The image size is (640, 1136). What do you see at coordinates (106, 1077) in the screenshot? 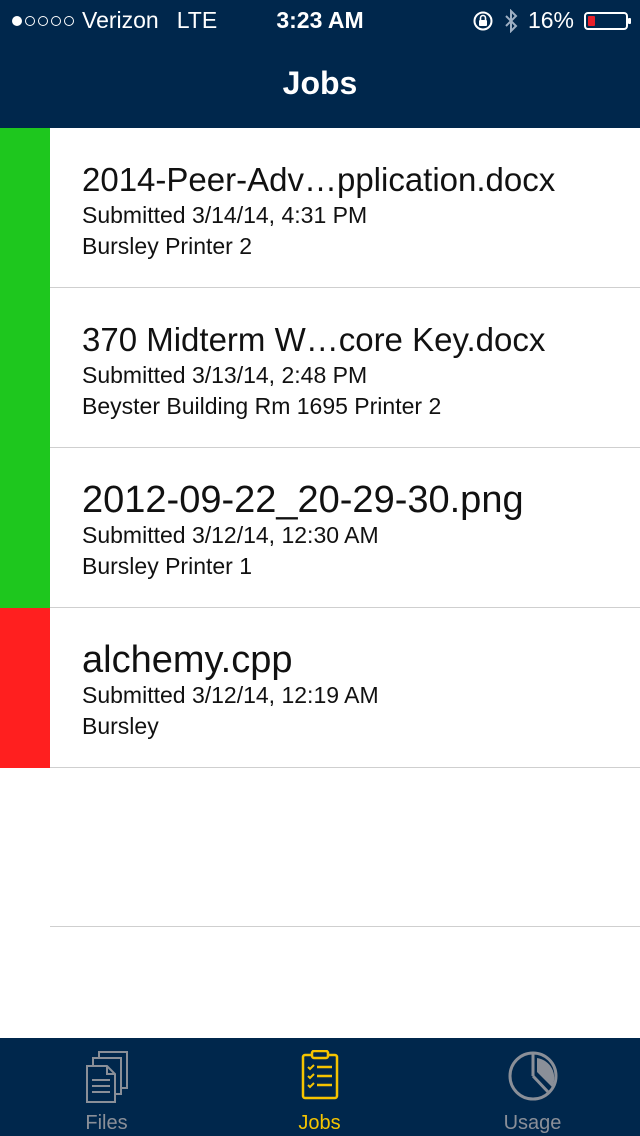
I see `files-icon` at bounding box center [106, 1077].